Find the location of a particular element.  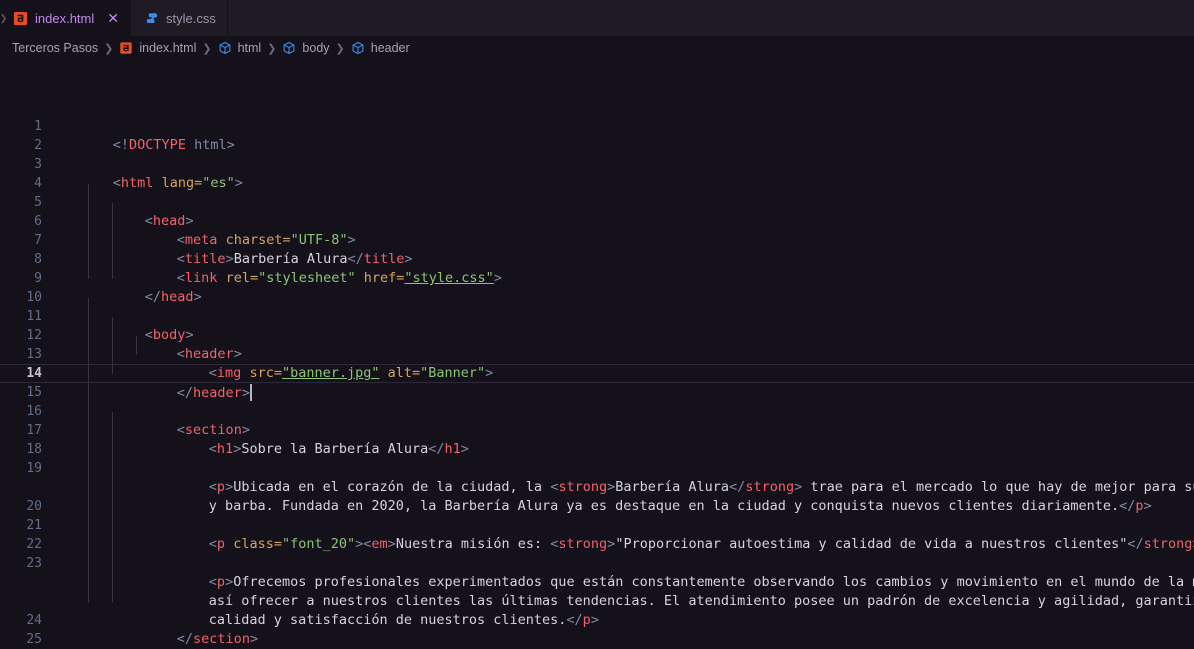

line-number: 18 is located at coordinates (34, 449).